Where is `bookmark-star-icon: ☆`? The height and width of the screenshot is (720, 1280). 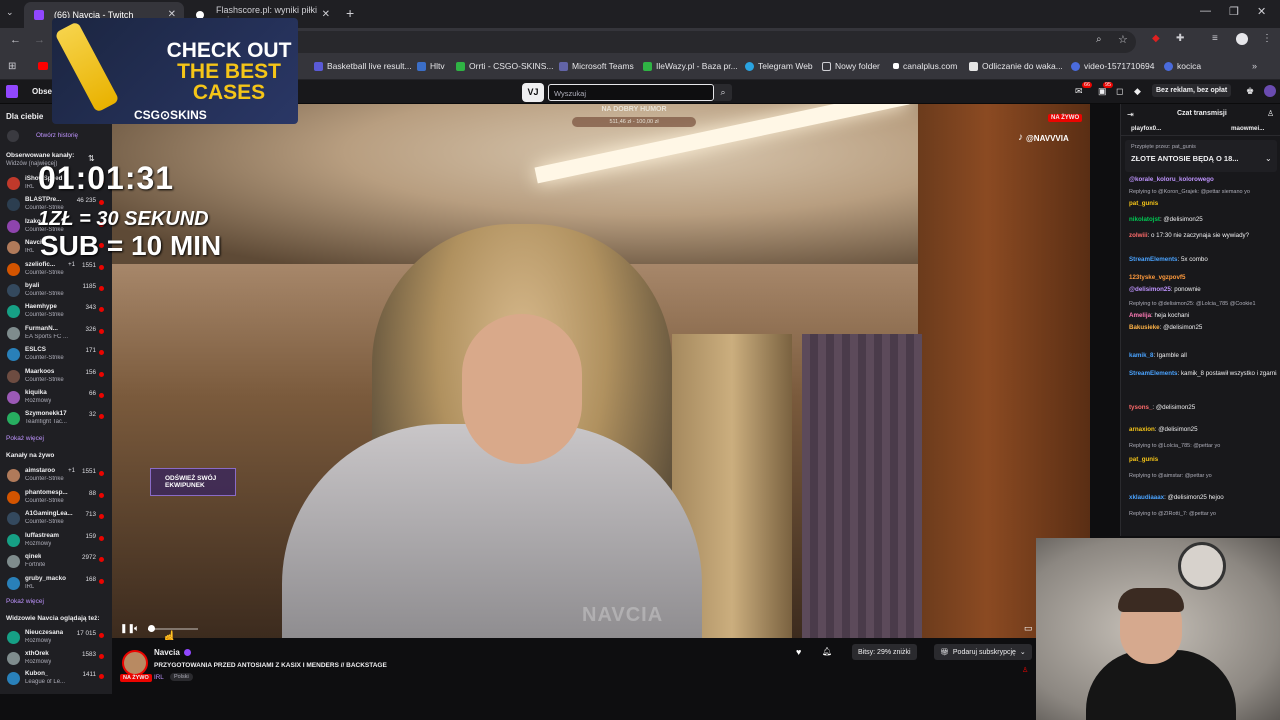
bookmark-star-icon: ☆ is located at coordinates (1123, 39).